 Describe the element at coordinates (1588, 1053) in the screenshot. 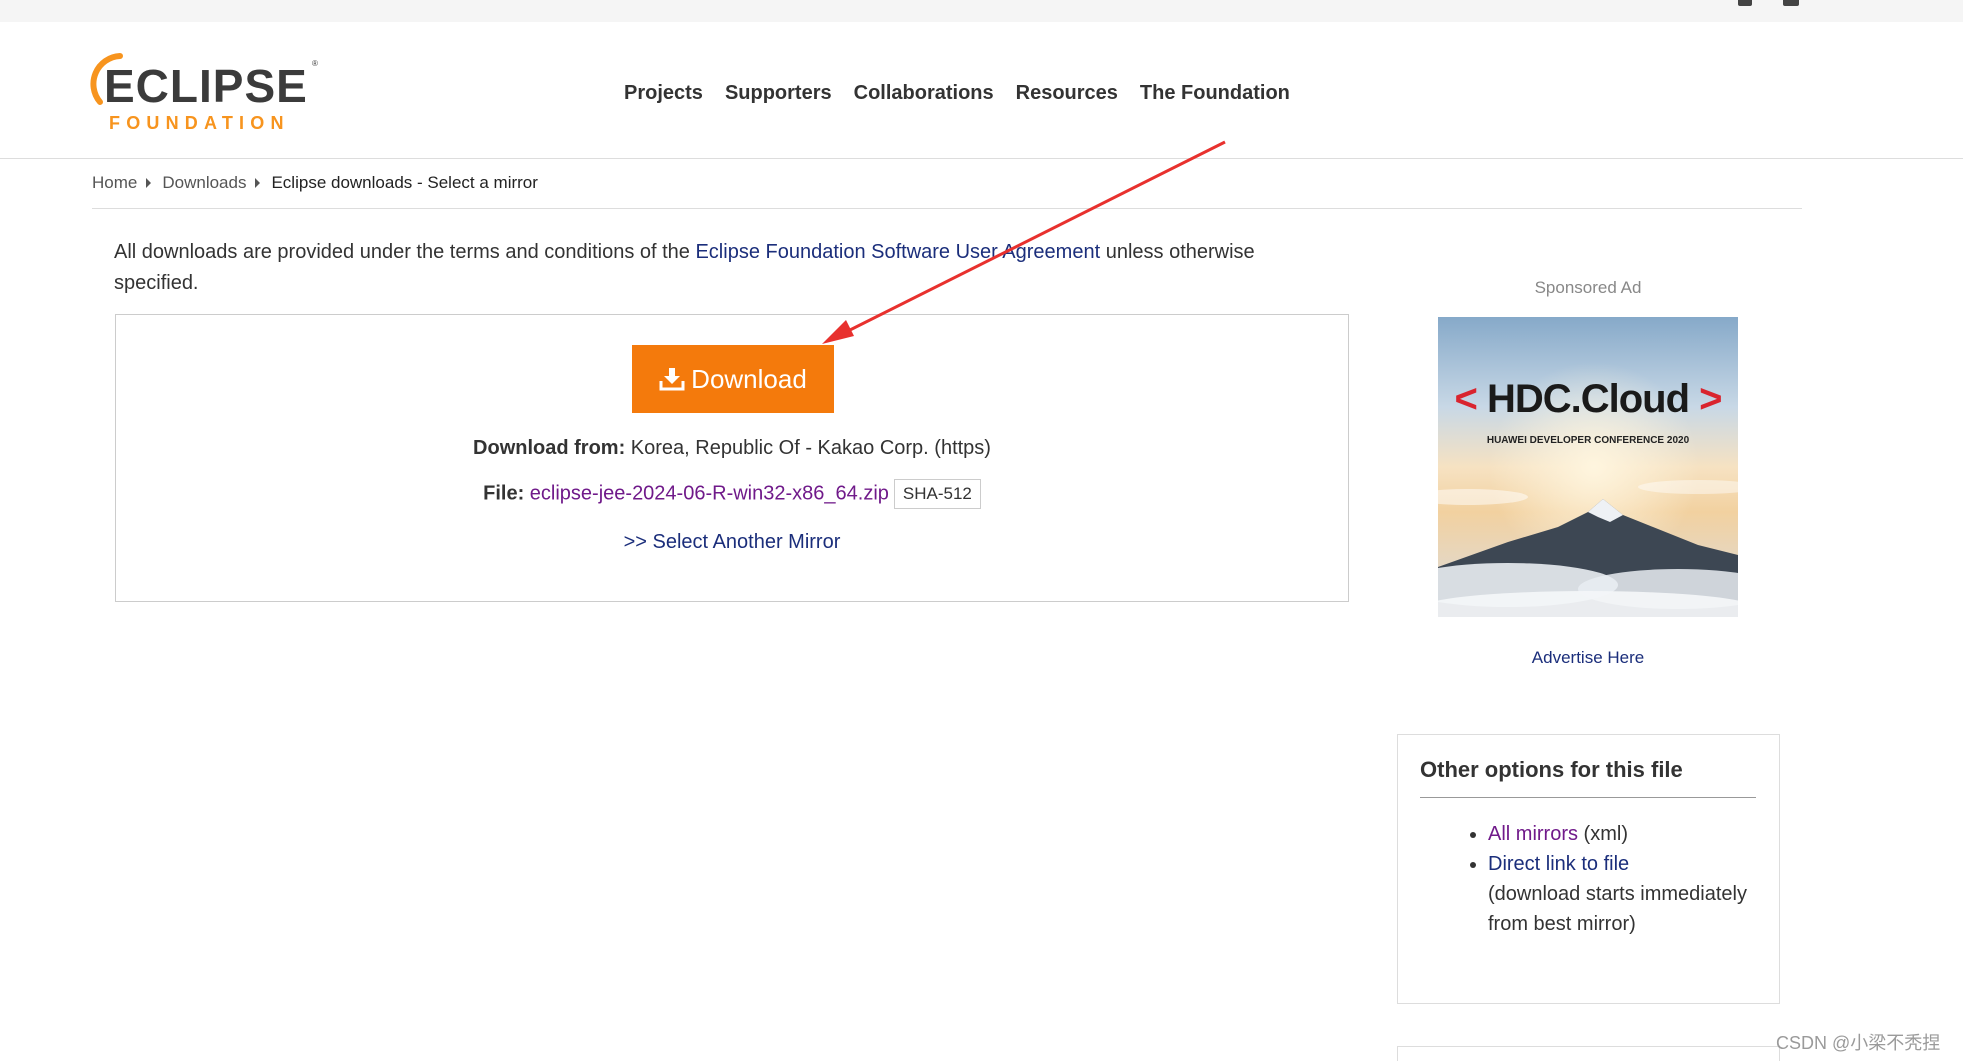

I see `sidebar-lower-panel` at that location.